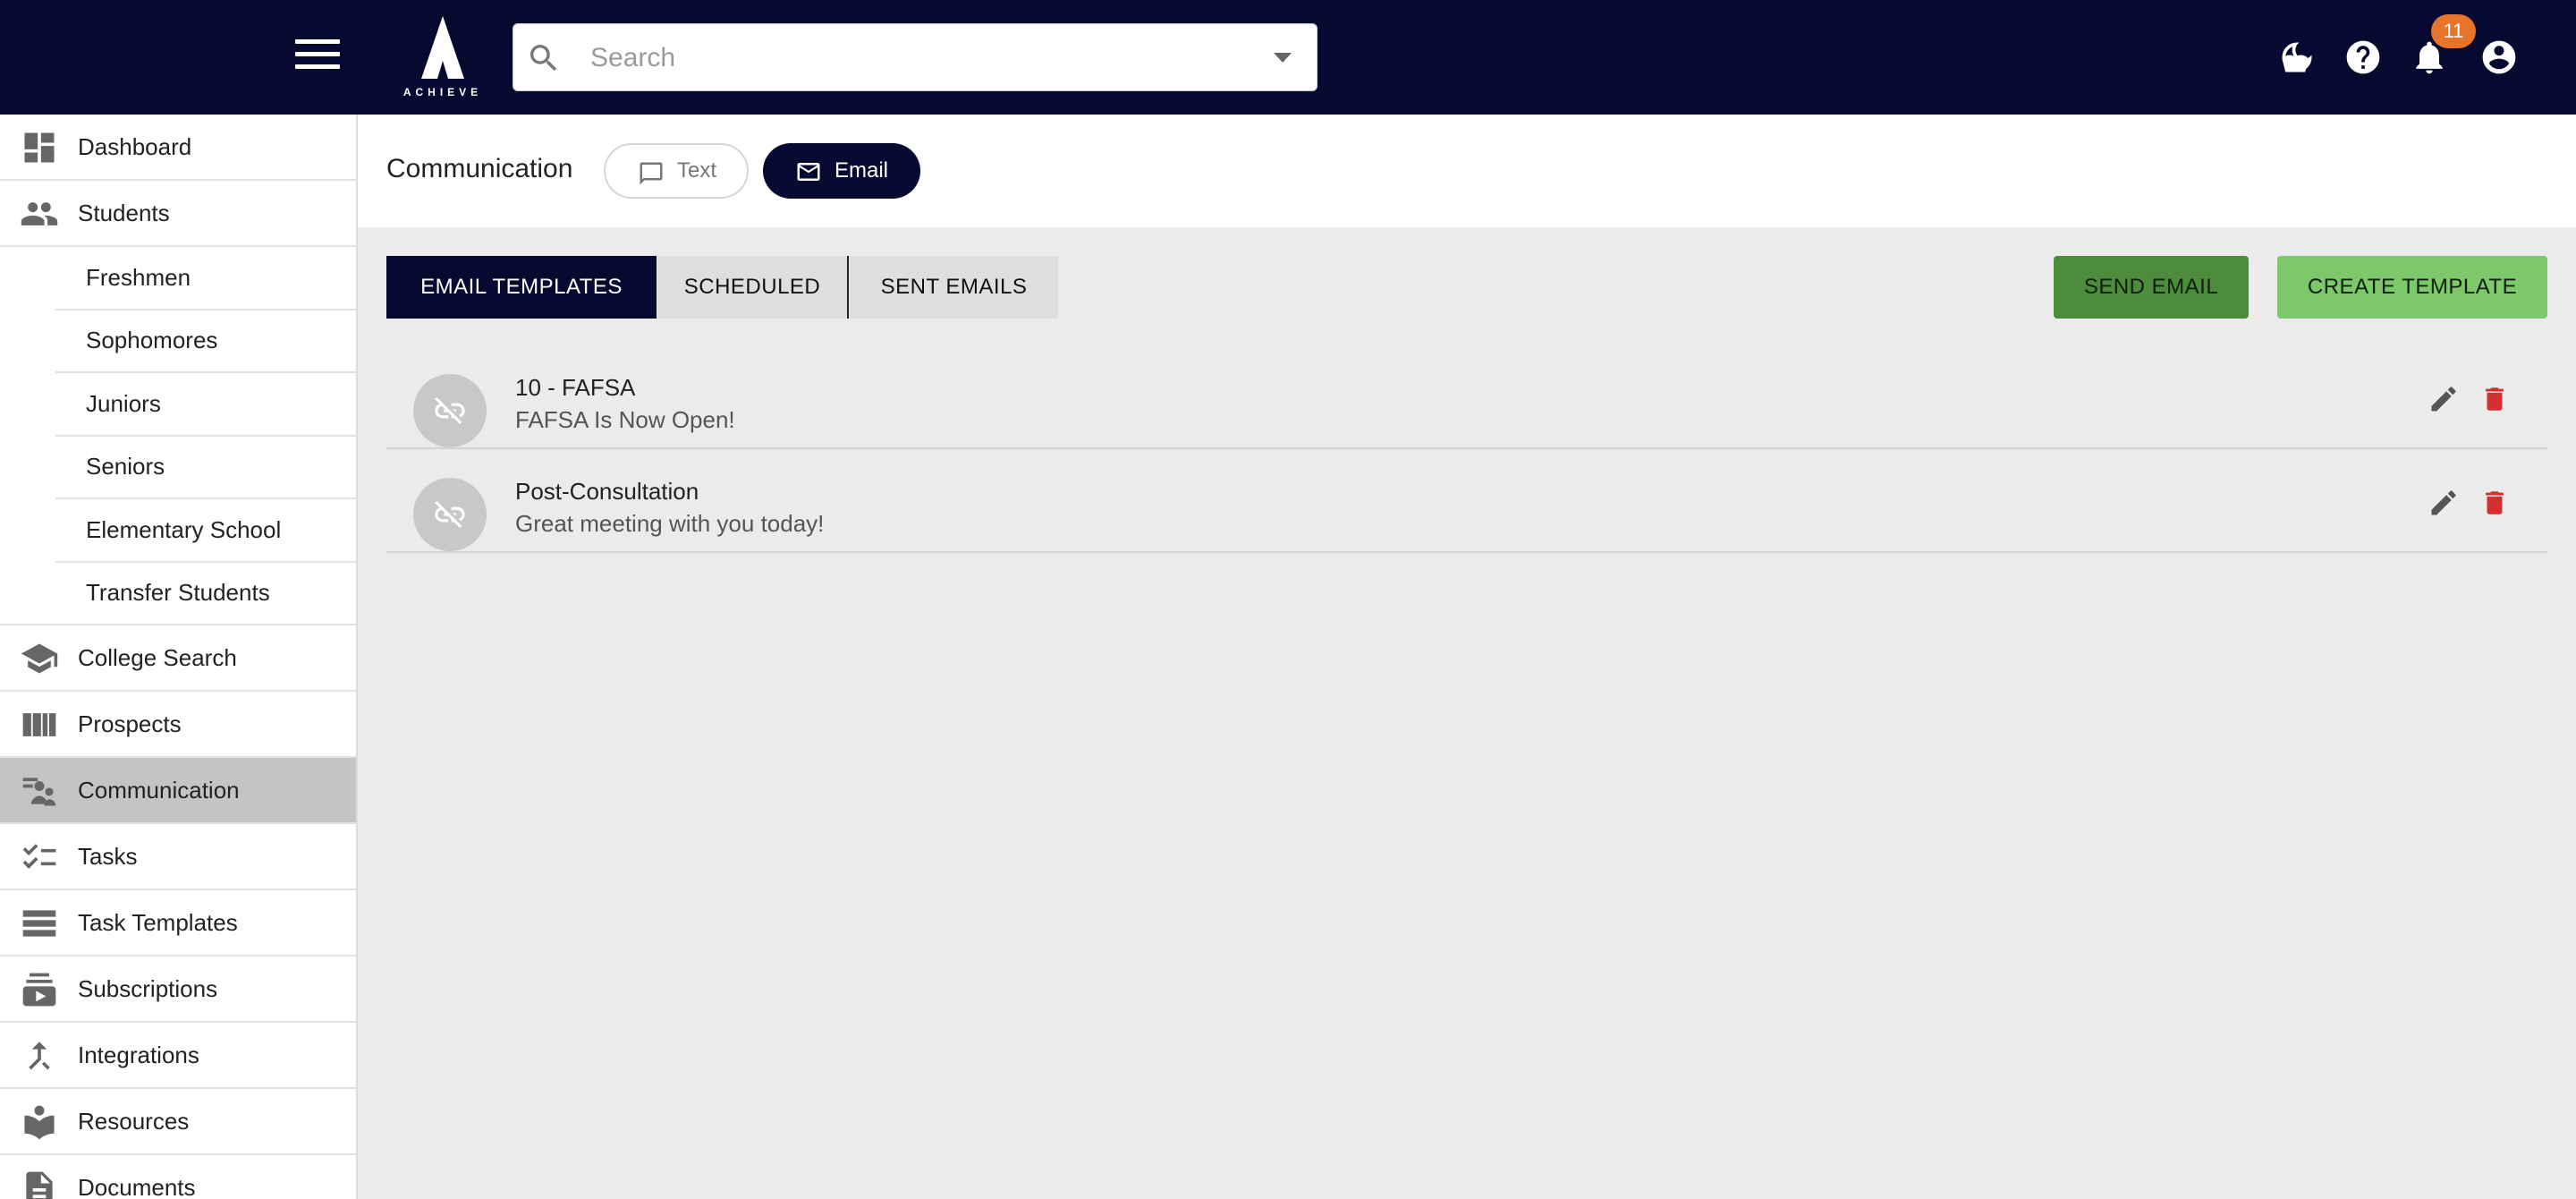 Image resolution: width=2576 pixels, height=1199 pixels. What do you see at coordinates (2499, 57) in the screenshot?
I see `account-icon` at bounding box center [2499, 57].